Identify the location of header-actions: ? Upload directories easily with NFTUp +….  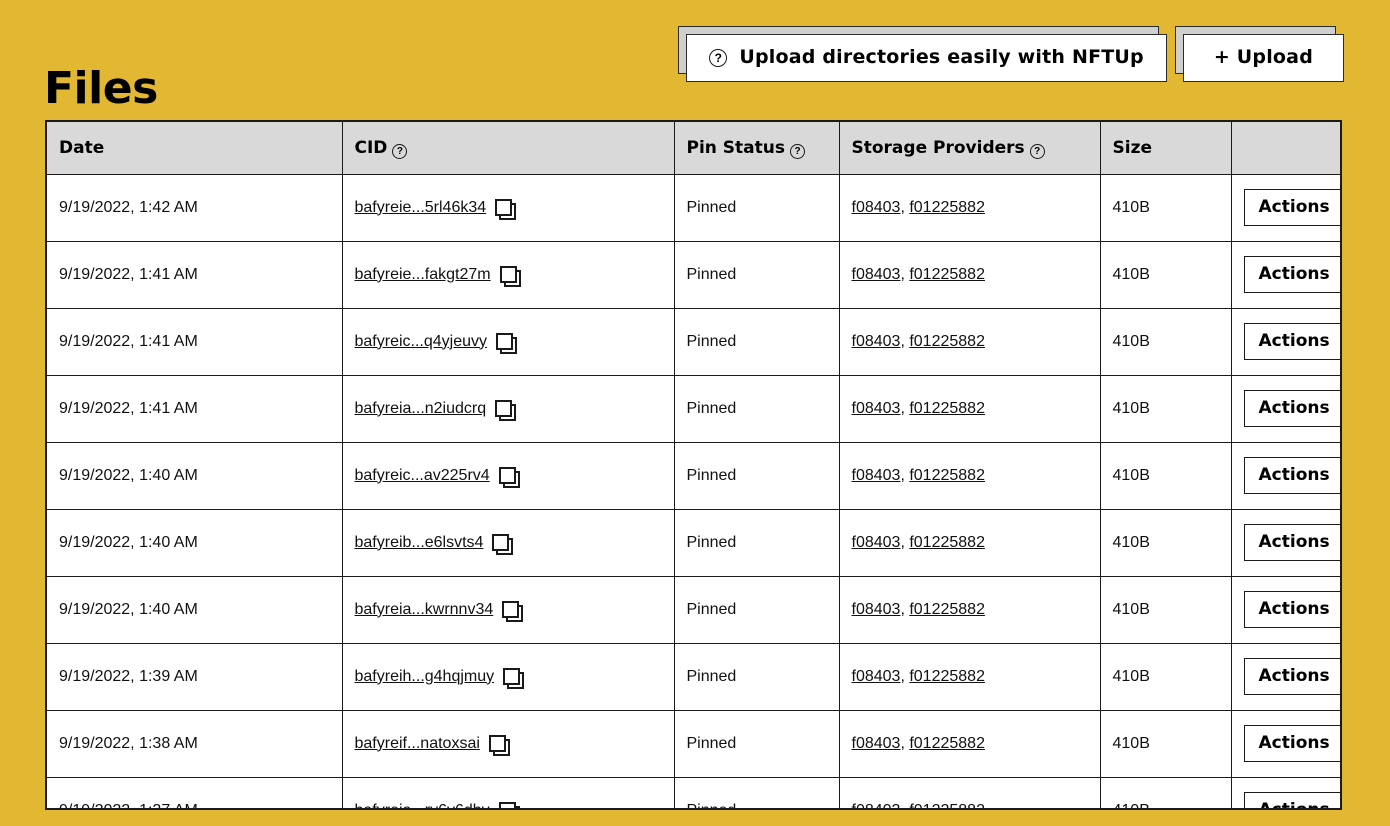
(1011, 54).